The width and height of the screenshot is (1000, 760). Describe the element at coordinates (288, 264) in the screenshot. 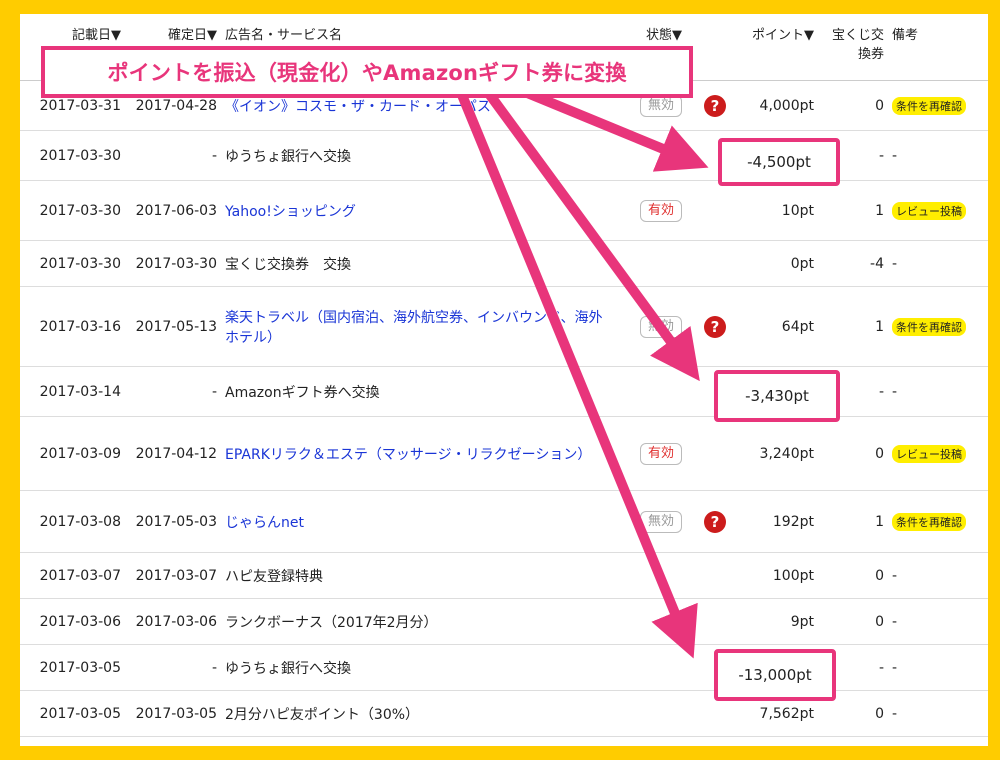

I see `ad-name-text: 宝くじ交換券 交換` at that location.